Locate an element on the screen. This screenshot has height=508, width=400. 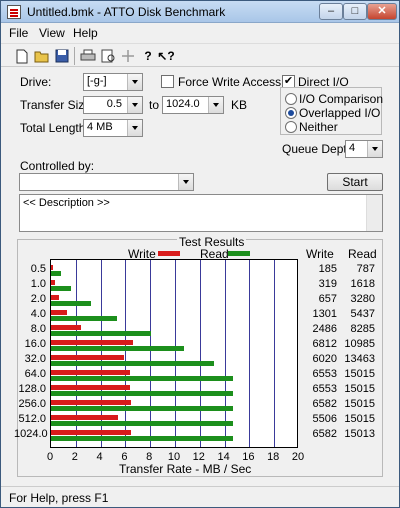
read-value: 1618 is located at coordinates (362, 283).